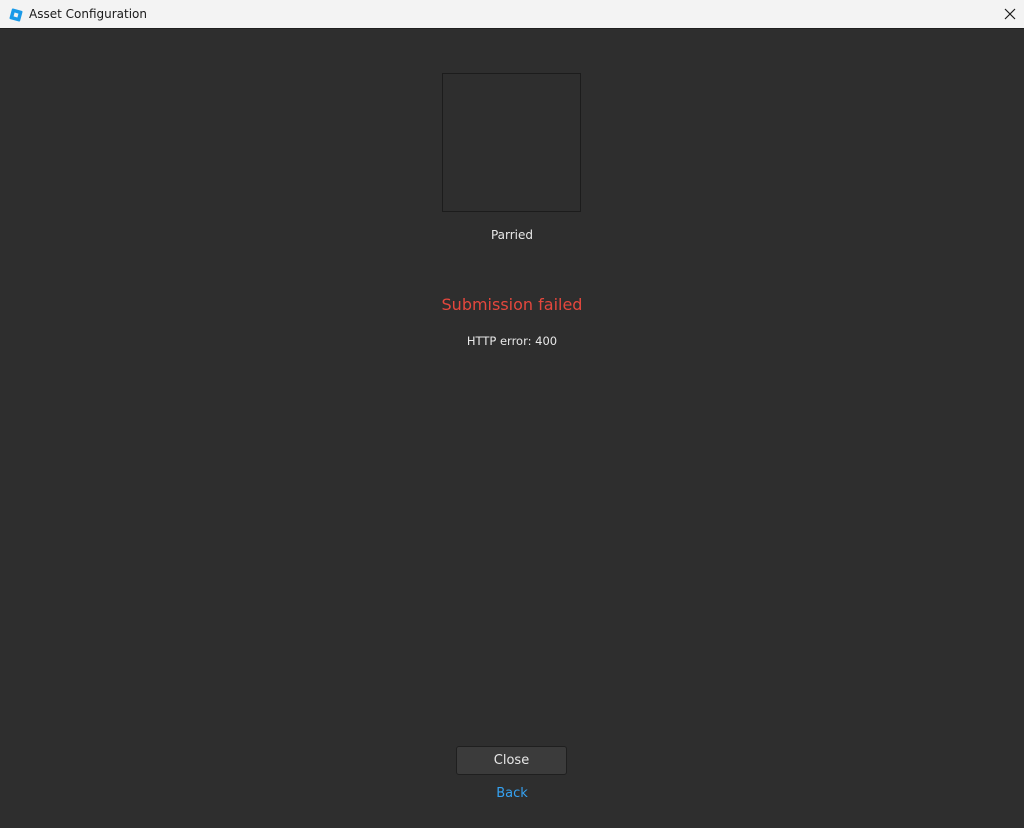 The width and height of the screenshot is (1024, 828). Describe the element at coordinates (512, 341) in the screenshot. I see `status-detail: HTTP error: 400` at that location.